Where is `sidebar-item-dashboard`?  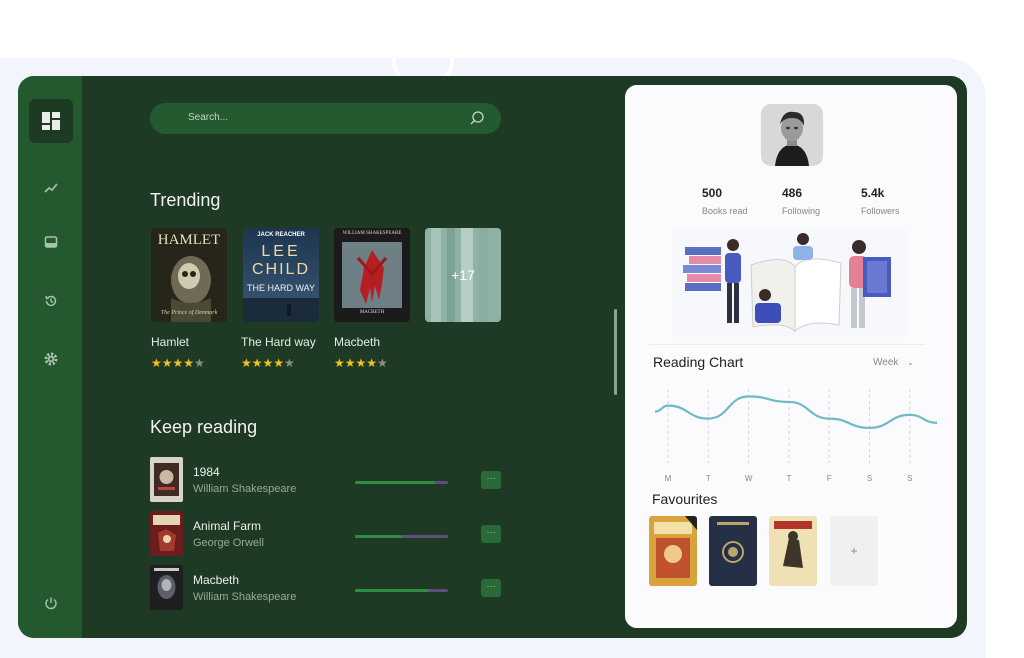 sidebar-item-dashboard is located at coordinates (51, 121).